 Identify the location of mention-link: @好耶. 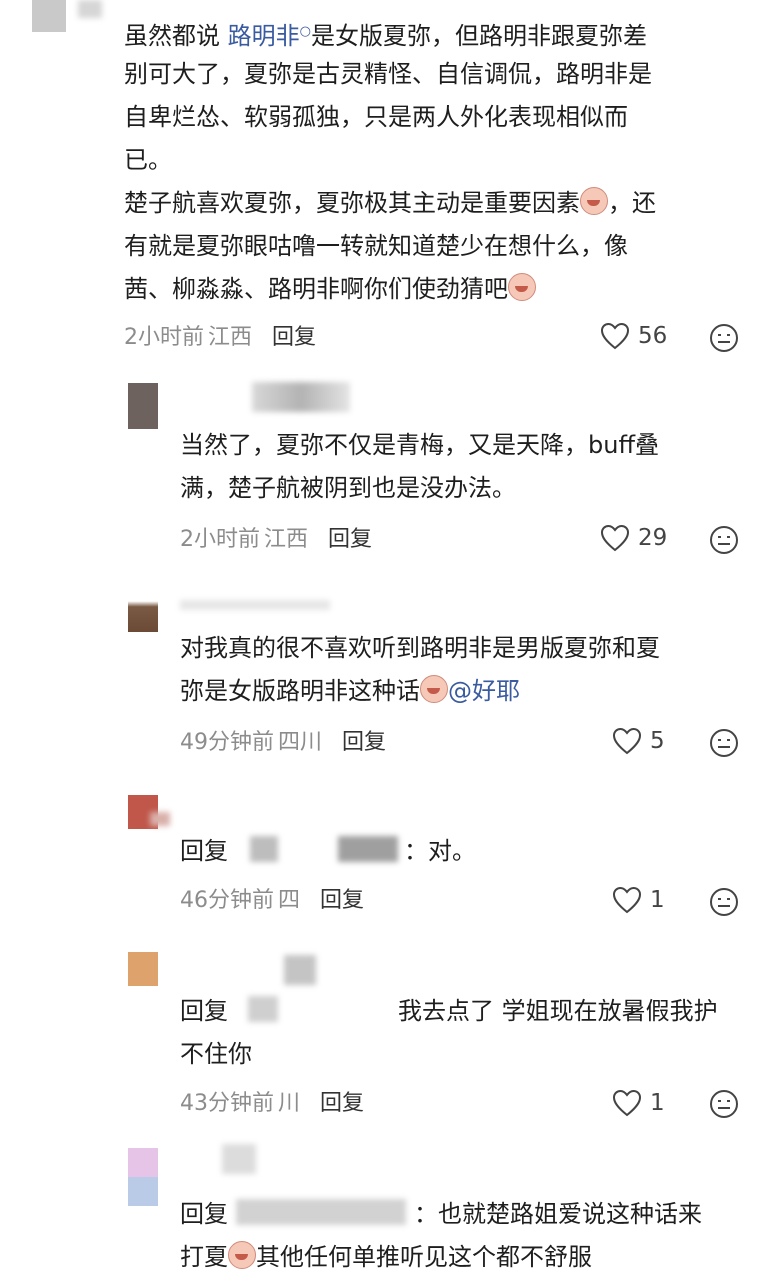
(484, 691).